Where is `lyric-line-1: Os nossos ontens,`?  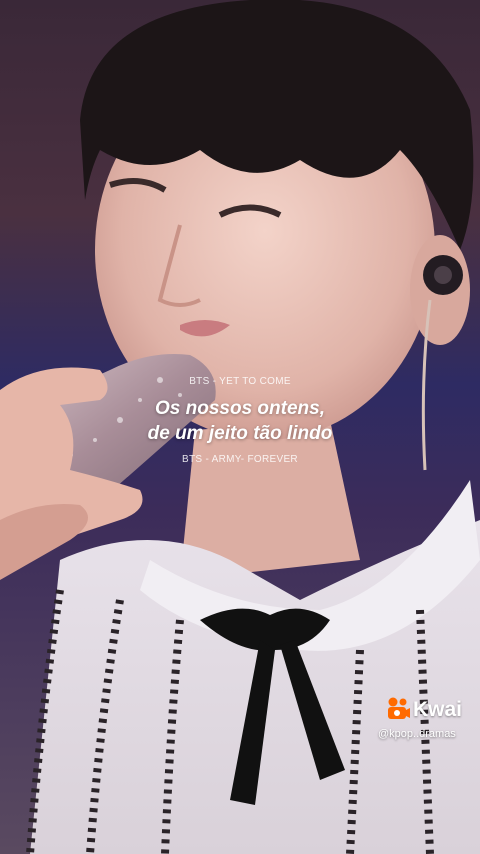 lyric-line-1: Os nossos ontens, is located at coordinates (240, 408).